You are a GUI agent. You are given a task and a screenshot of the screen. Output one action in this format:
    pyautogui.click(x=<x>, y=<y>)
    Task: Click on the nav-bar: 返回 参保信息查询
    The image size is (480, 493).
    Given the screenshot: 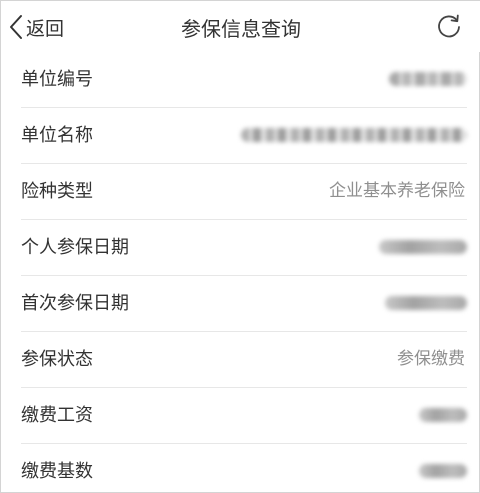 What is the action you would take?
    pyautogui.click(x=240, y=26)
    